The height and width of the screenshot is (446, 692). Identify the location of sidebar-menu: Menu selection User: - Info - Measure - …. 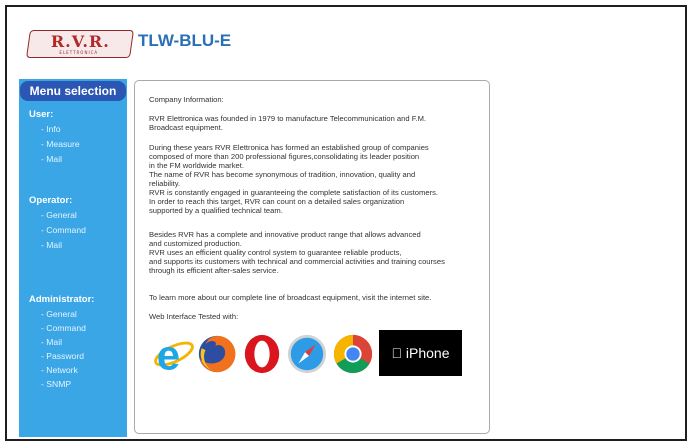
(73, 258).